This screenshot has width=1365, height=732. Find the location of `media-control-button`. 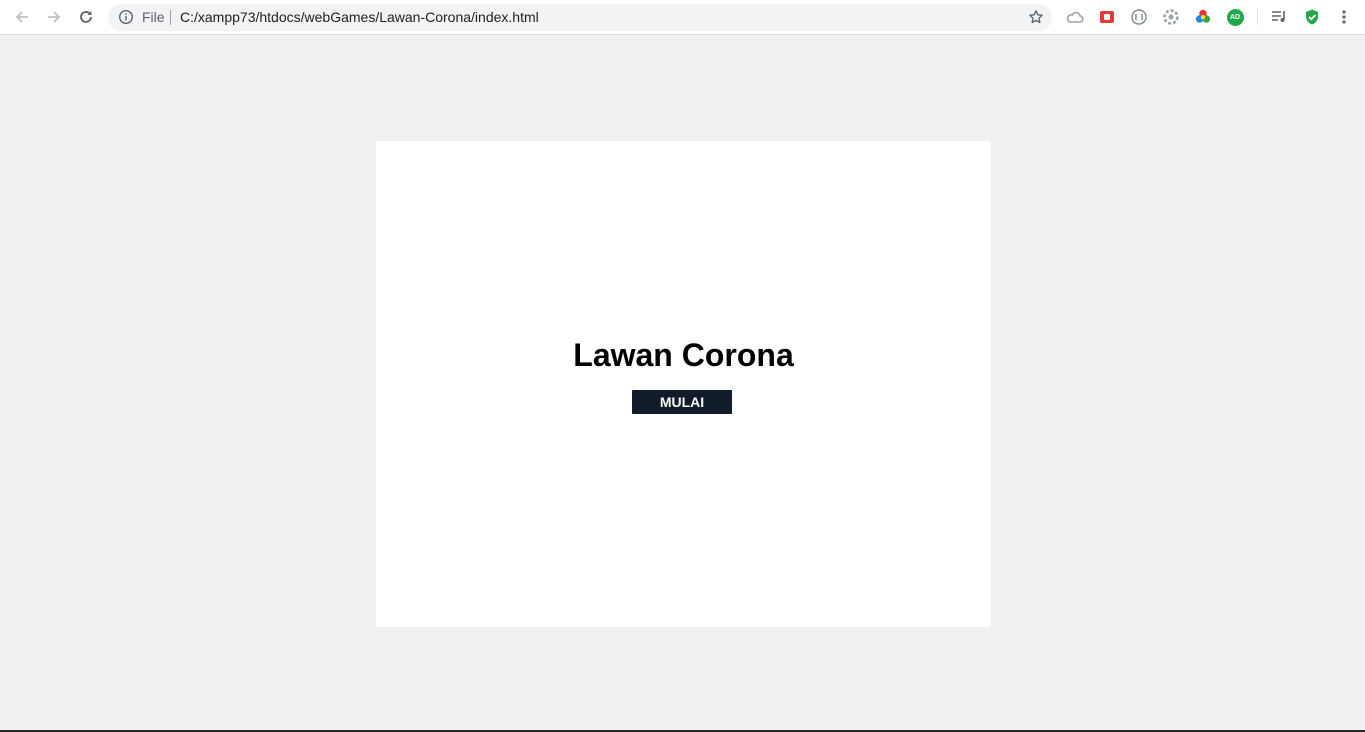

media-control-button is located at coordinates (1279, 17).